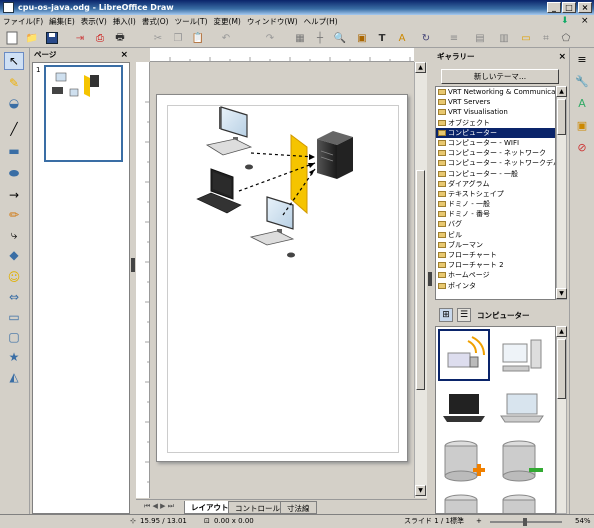 This screenshot has width=594, height=528. I want to click on theme-item-selected: コンピューター, so click(495, 132).